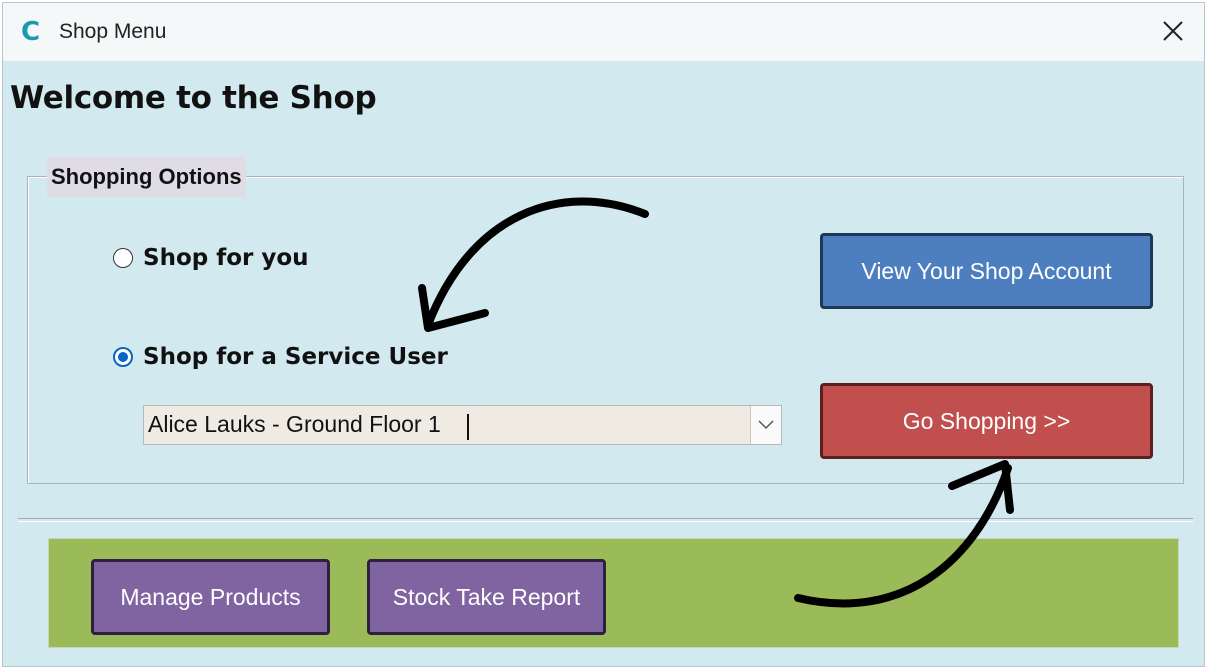 Image resolution: width=1209 pixels, height=671 pixels. Describe the element at coordinates (193, 98) in the screenshot. I see `page-title: Welcome to the Shop` at that location.